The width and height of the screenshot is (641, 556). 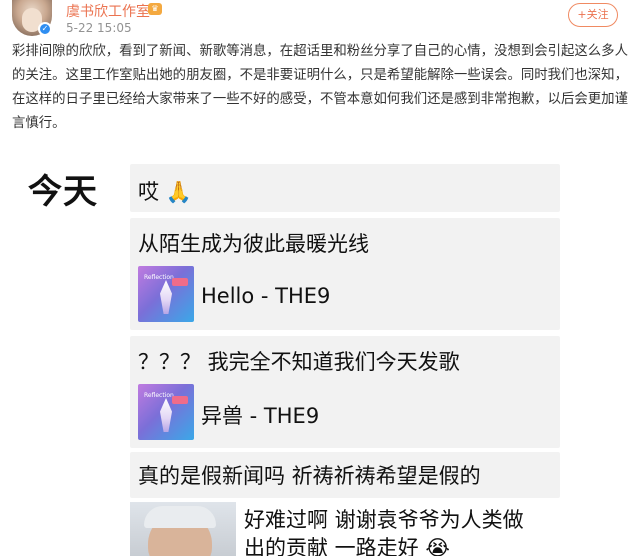 What do you see at coordinates (345, 188) in the screenshot?
I see `moment-post` at bounding box center [345, 188].